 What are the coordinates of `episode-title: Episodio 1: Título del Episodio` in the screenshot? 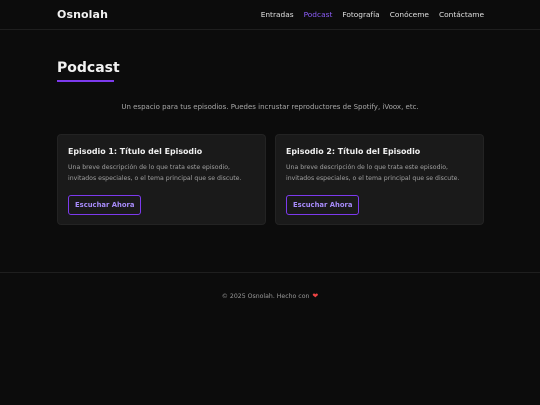 It's located at (135, 151).